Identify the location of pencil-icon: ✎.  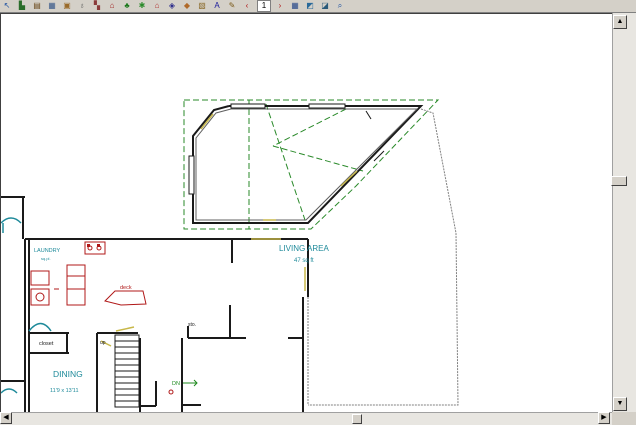
(232, 5).